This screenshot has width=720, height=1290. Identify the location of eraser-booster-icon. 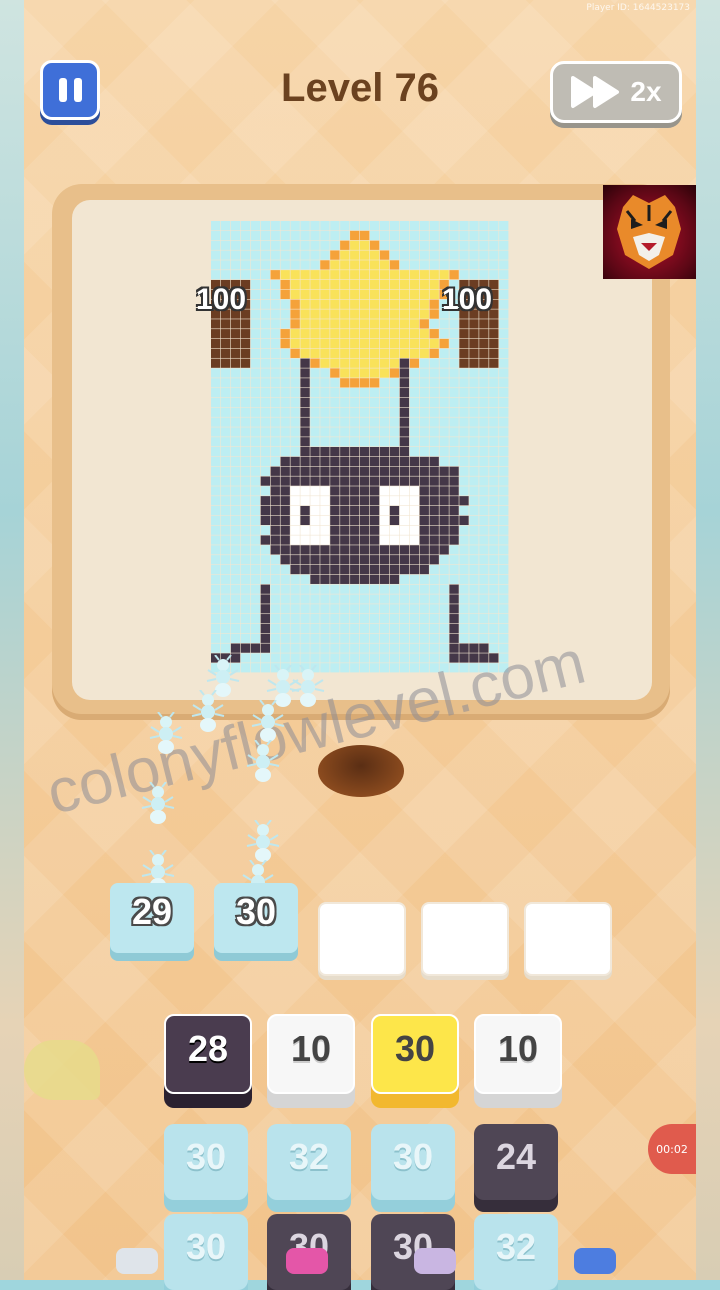
(137, 1261).